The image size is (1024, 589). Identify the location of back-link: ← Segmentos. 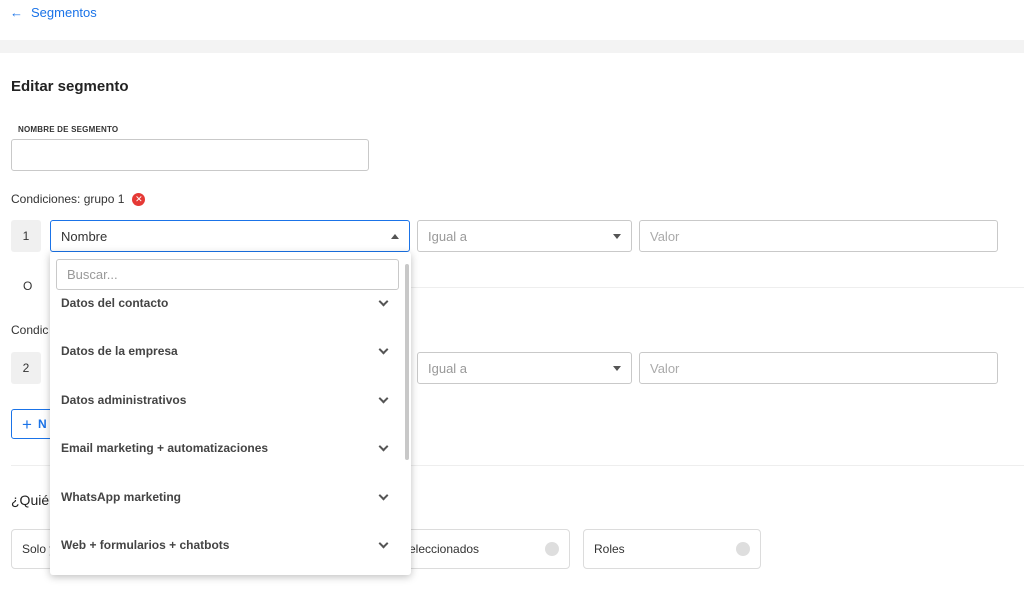
(53, 12).